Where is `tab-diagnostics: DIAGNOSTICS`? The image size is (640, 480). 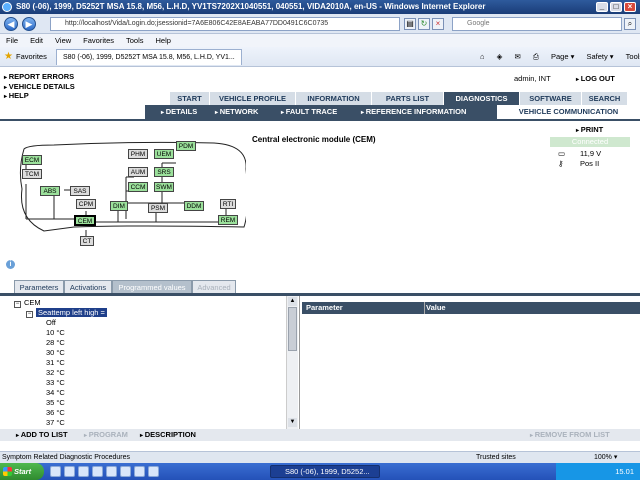
tab-diagnostics: DIAGNOSTICS is located at coordinates (482, 98).